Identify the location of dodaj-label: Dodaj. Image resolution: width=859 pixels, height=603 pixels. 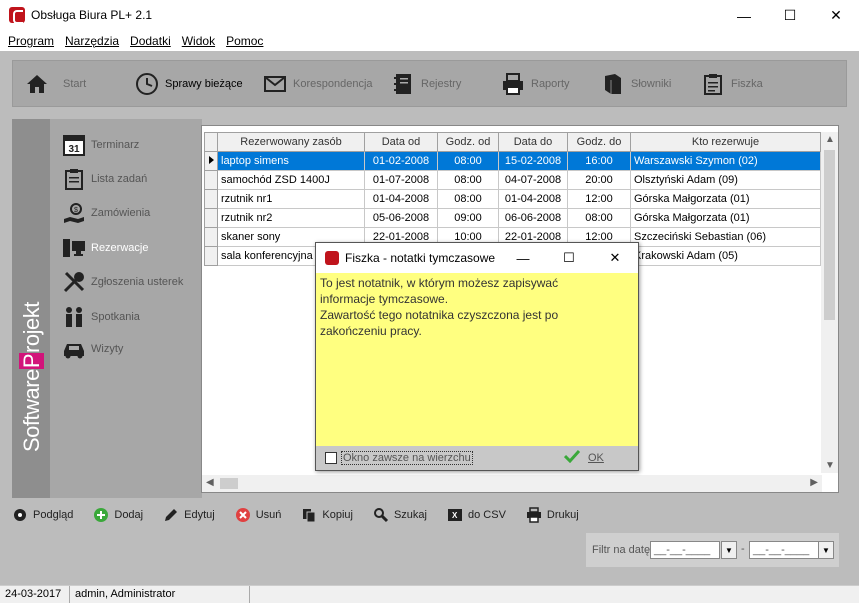
(129, 515).